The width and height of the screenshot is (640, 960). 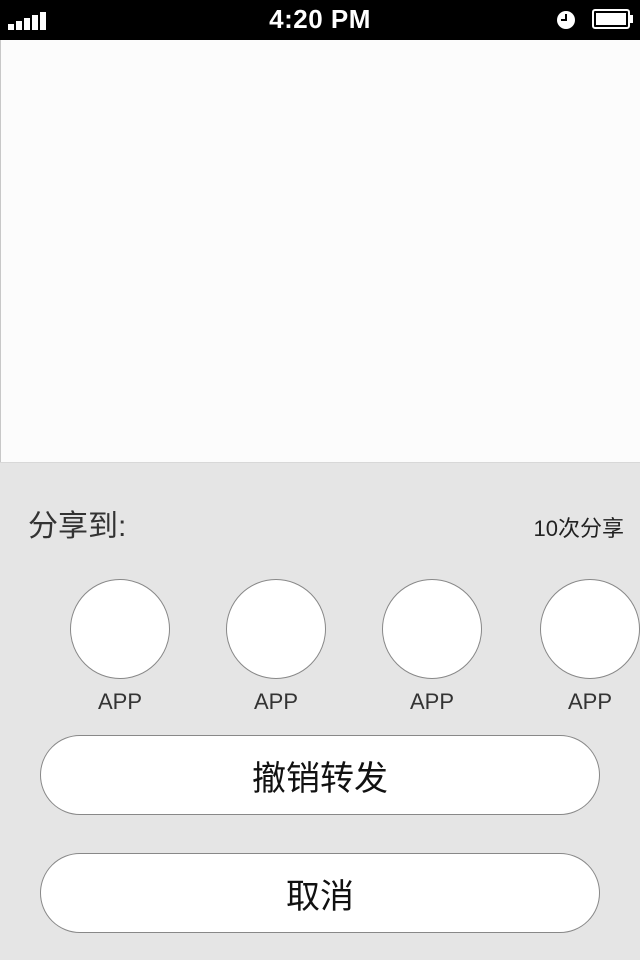 I want to click on share-app-1: APP, so click(x=120, y=647).